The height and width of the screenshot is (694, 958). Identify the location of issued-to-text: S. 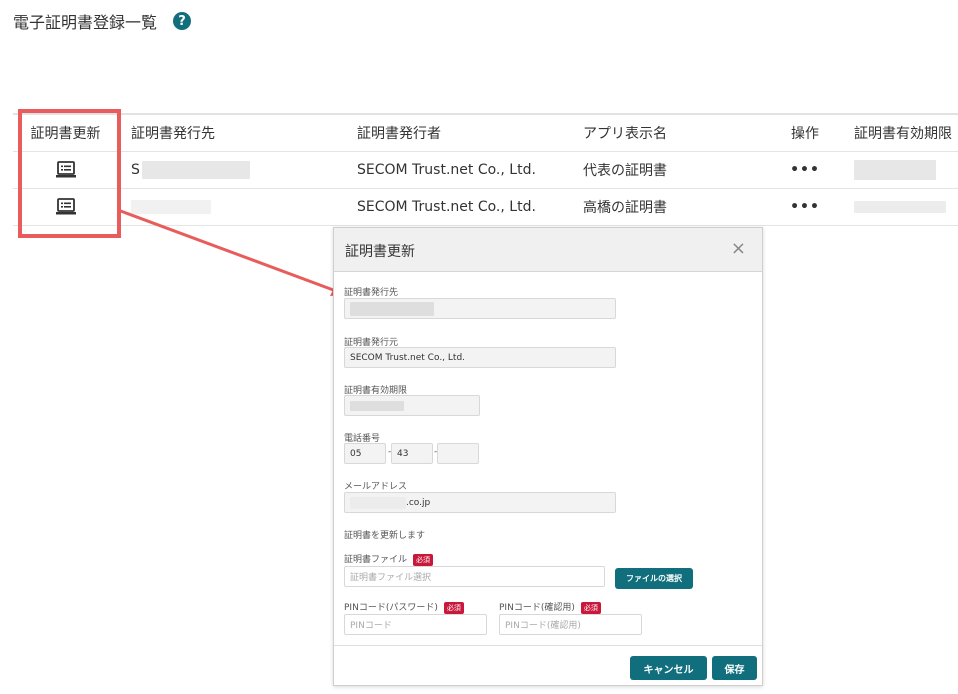
(135, 170).